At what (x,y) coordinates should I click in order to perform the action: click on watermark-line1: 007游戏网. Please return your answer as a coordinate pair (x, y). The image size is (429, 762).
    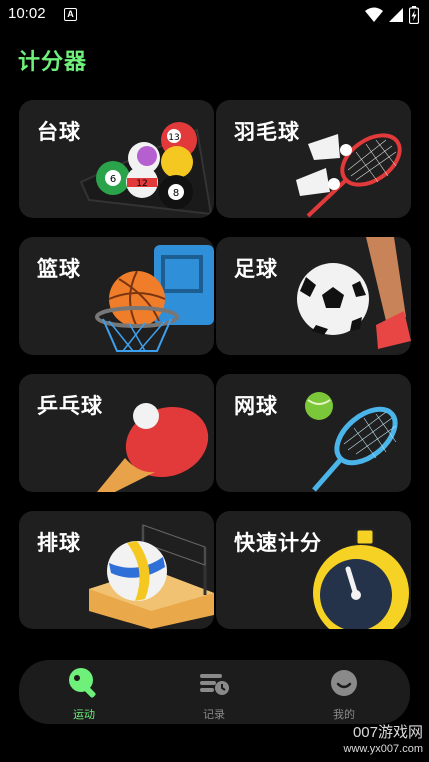
    Looking at the image, I should click on (387, 732).